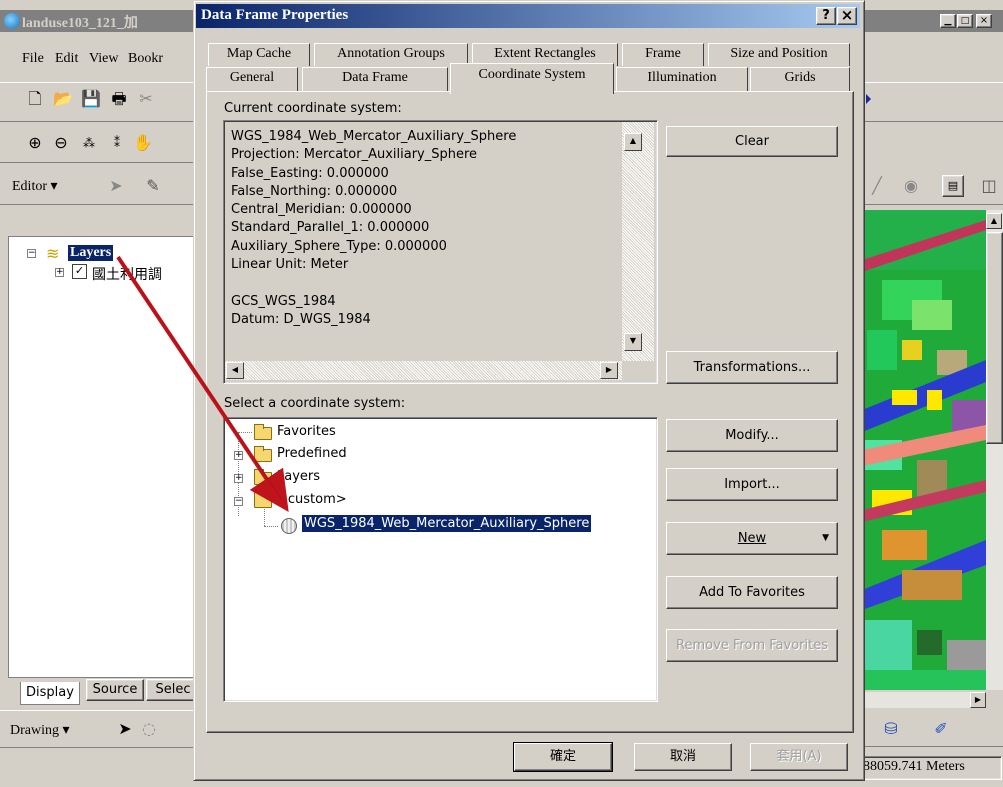 This screenshot has width=1003, height=787. I want to click on toc-tab-display: Display, so click(50, 693).